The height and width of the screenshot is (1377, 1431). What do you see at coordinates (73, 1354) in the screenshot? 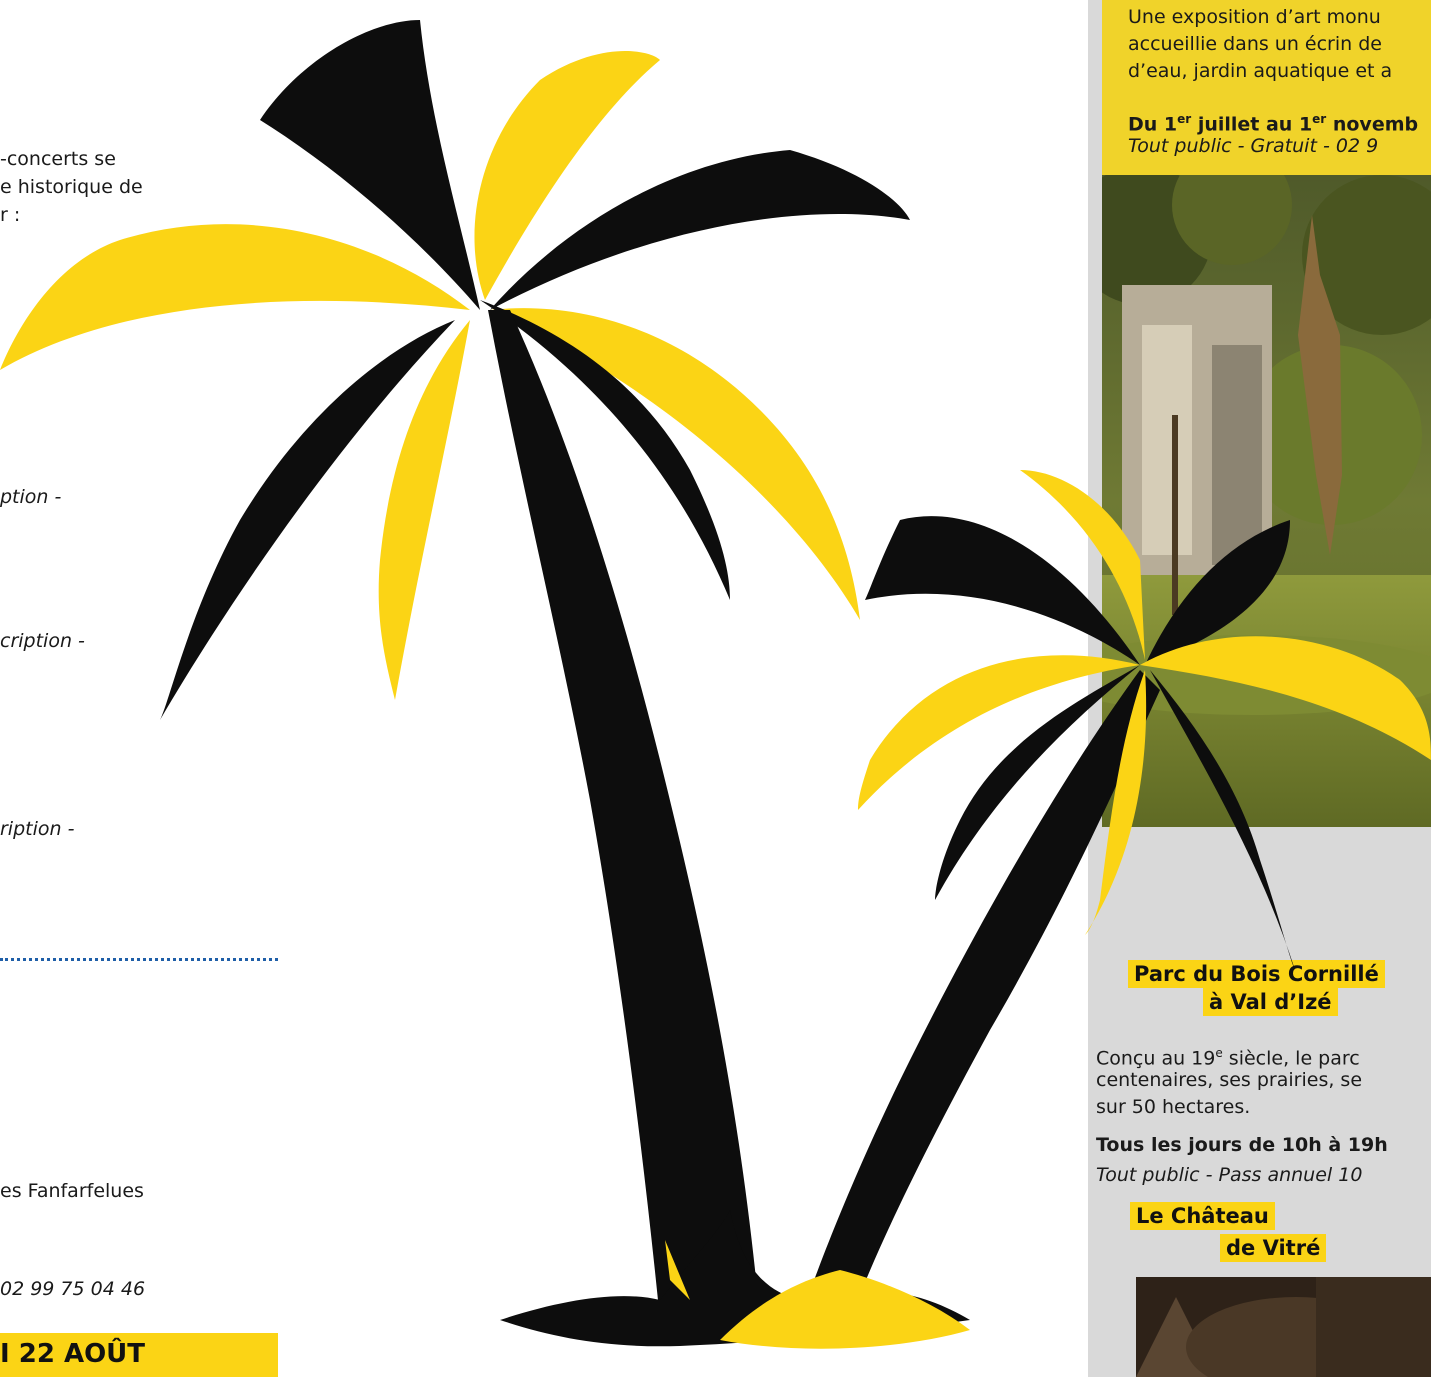
I see `date-banner-text: I 22 AOÛT` at bounding box center [73, 1354].